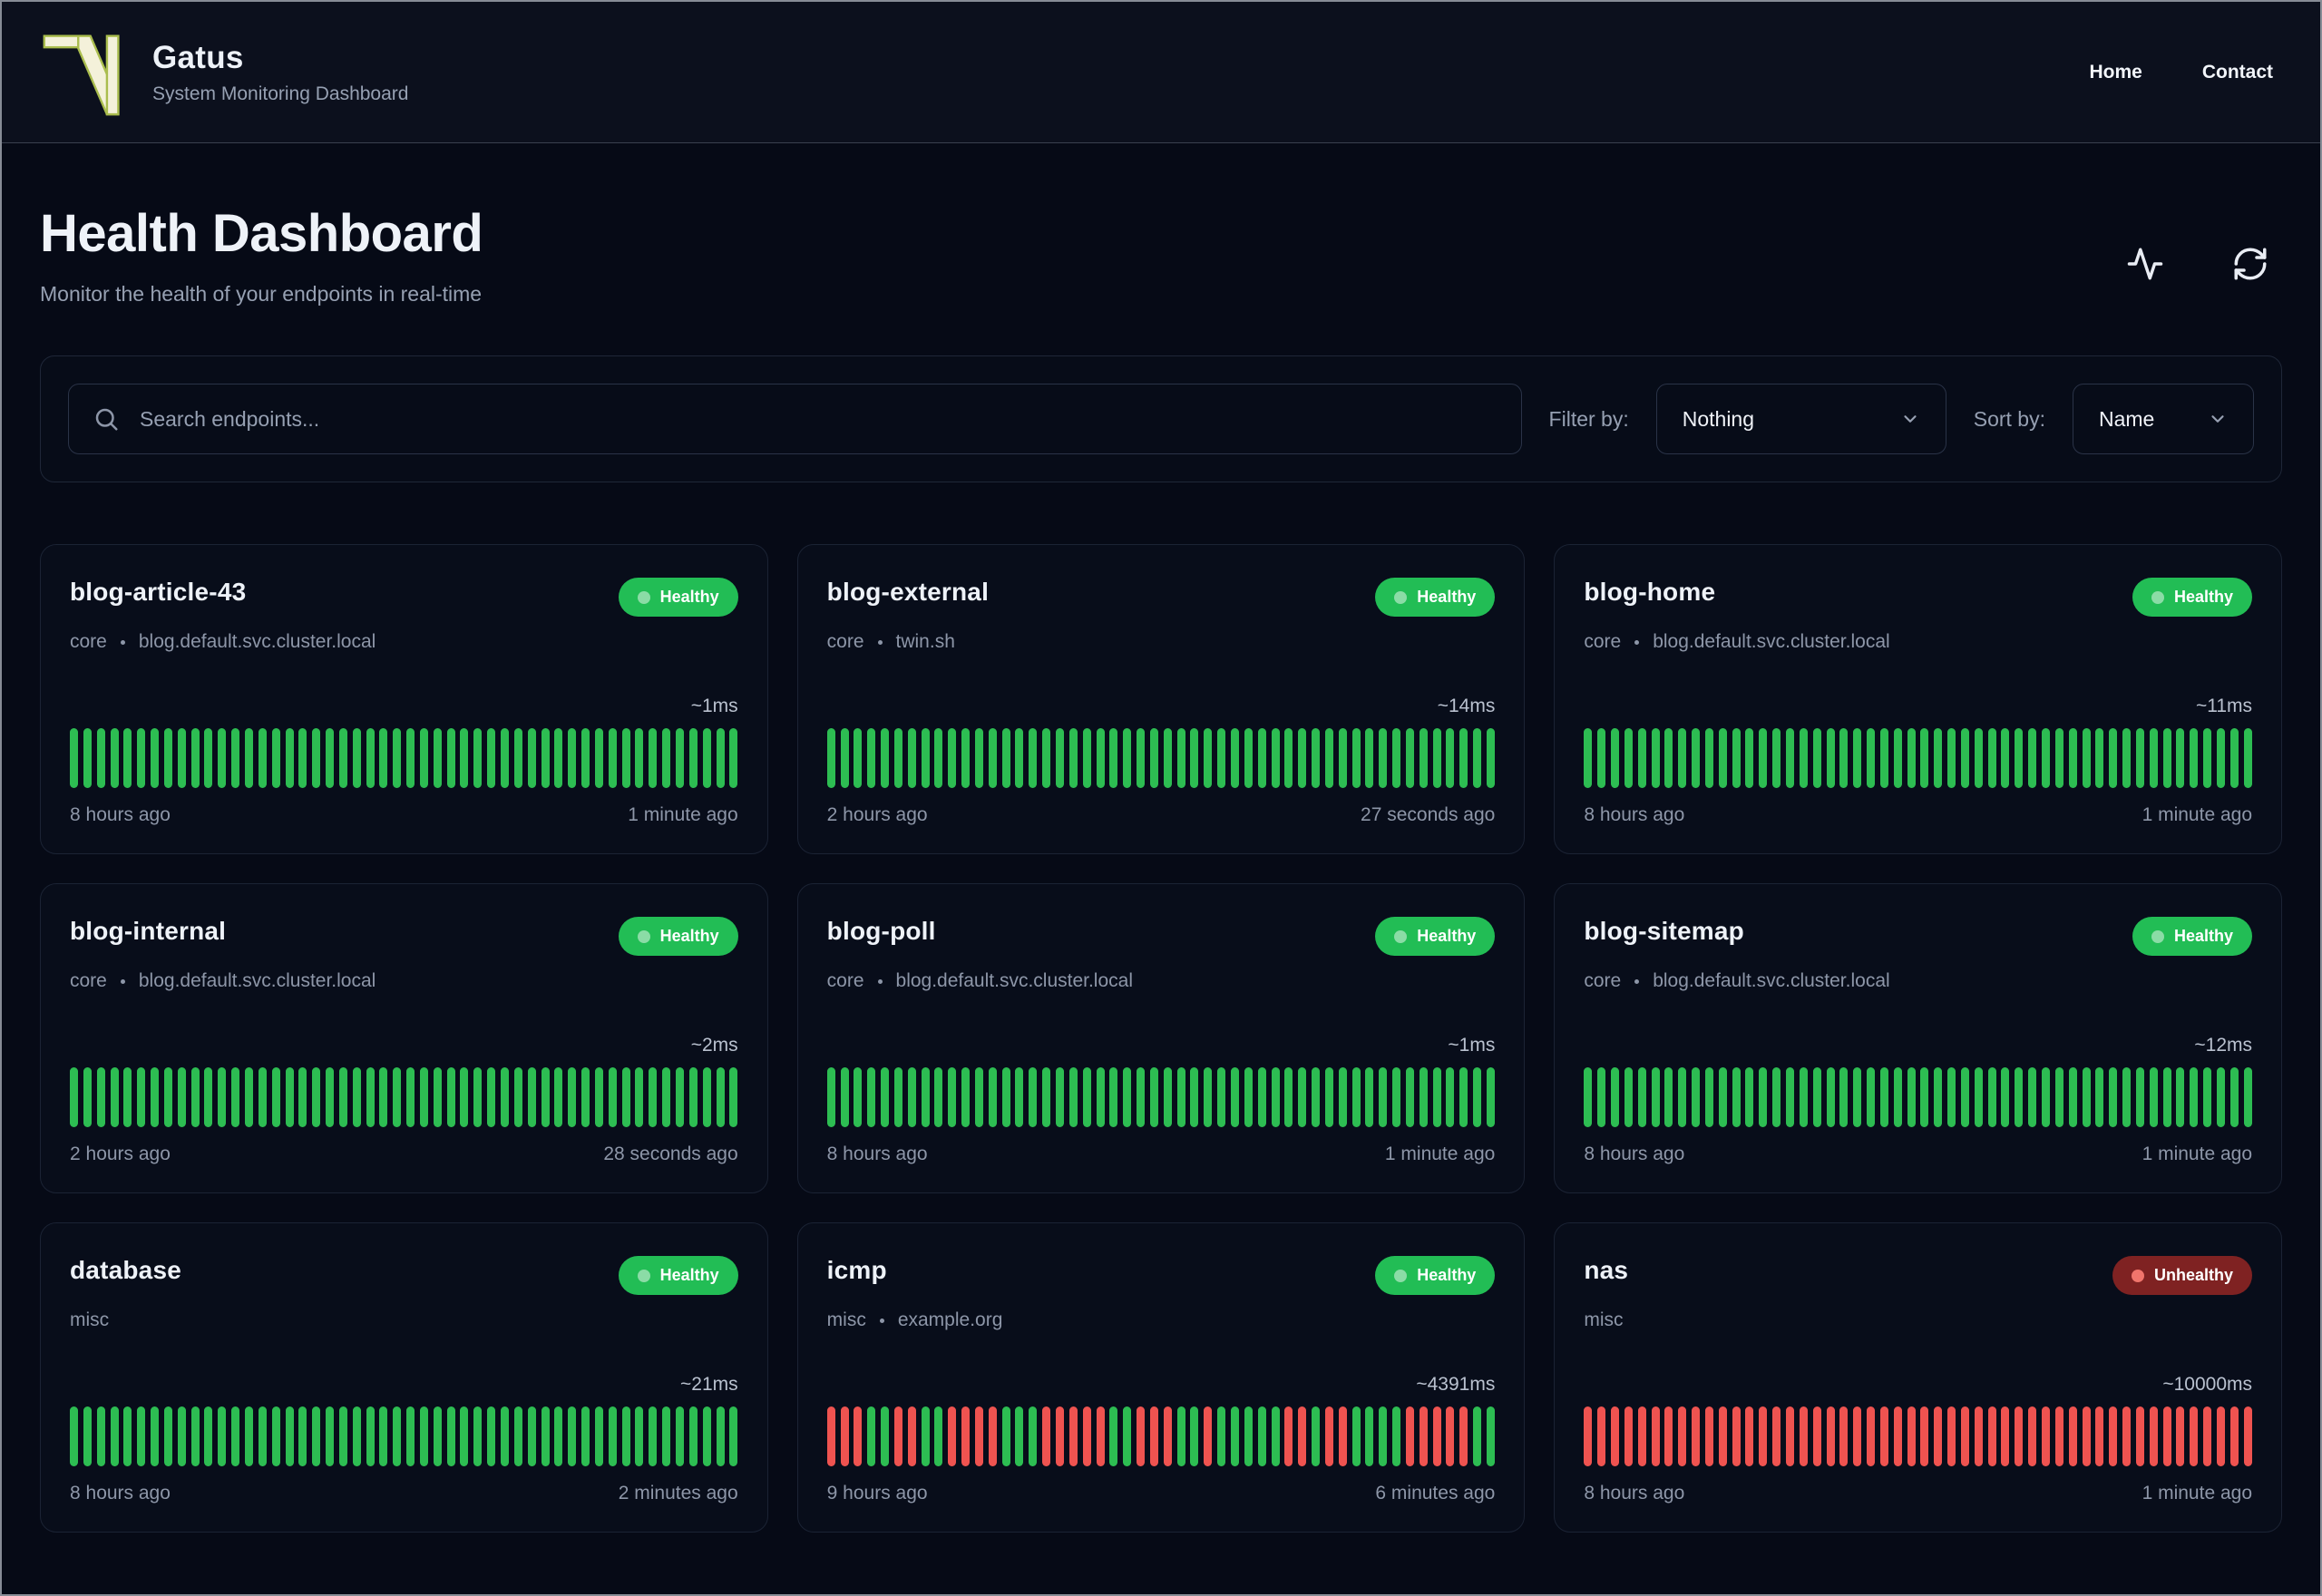 The height and width of the screenshot is (1596, 2322). What do you see at coordinates (818, 419) in the screenshot?
I see `search-input` at bounding box center [818, 419].